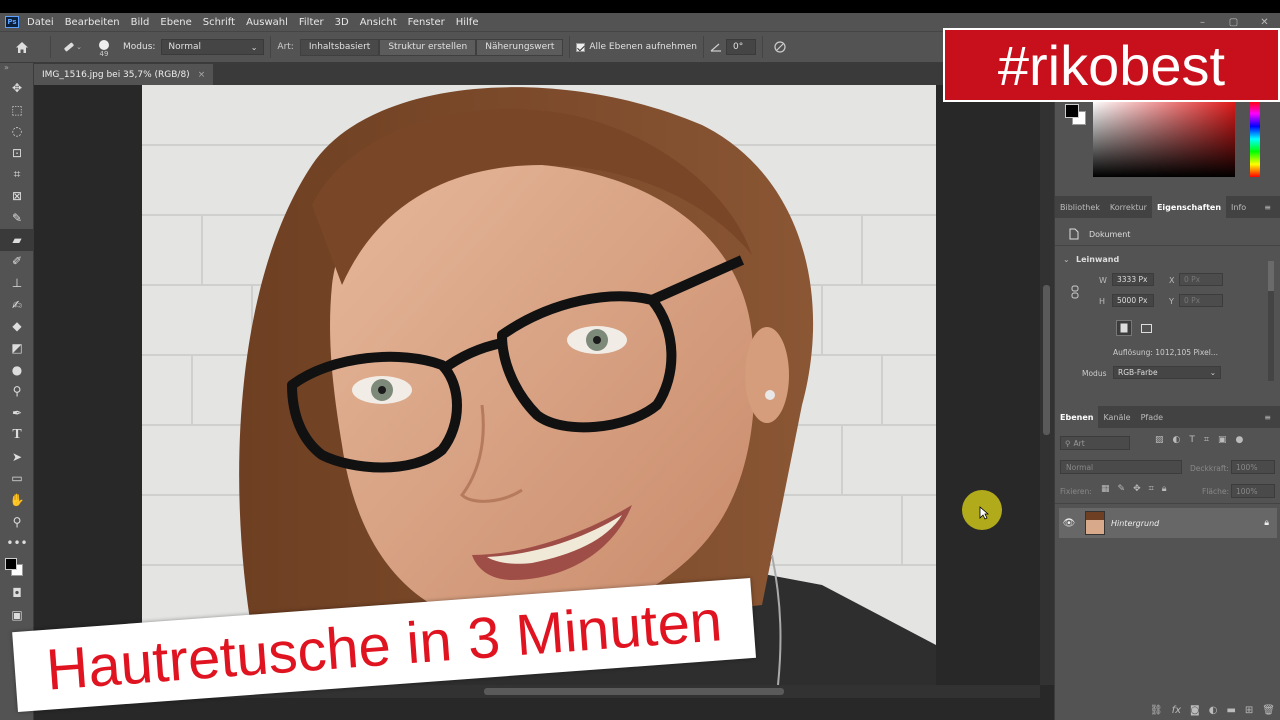  What do you see at coordinates (1066, 259) in the screenshot?
I see `chevron-down-icon: ⌄` at bounding box center [1066, 259].